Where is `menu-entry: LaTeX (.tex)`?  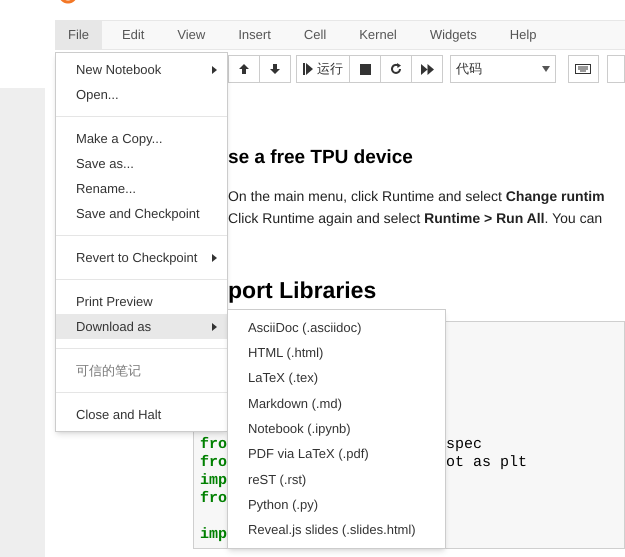
menu-entry: LaTeX (.tex) is located at coordinates (336, 378).